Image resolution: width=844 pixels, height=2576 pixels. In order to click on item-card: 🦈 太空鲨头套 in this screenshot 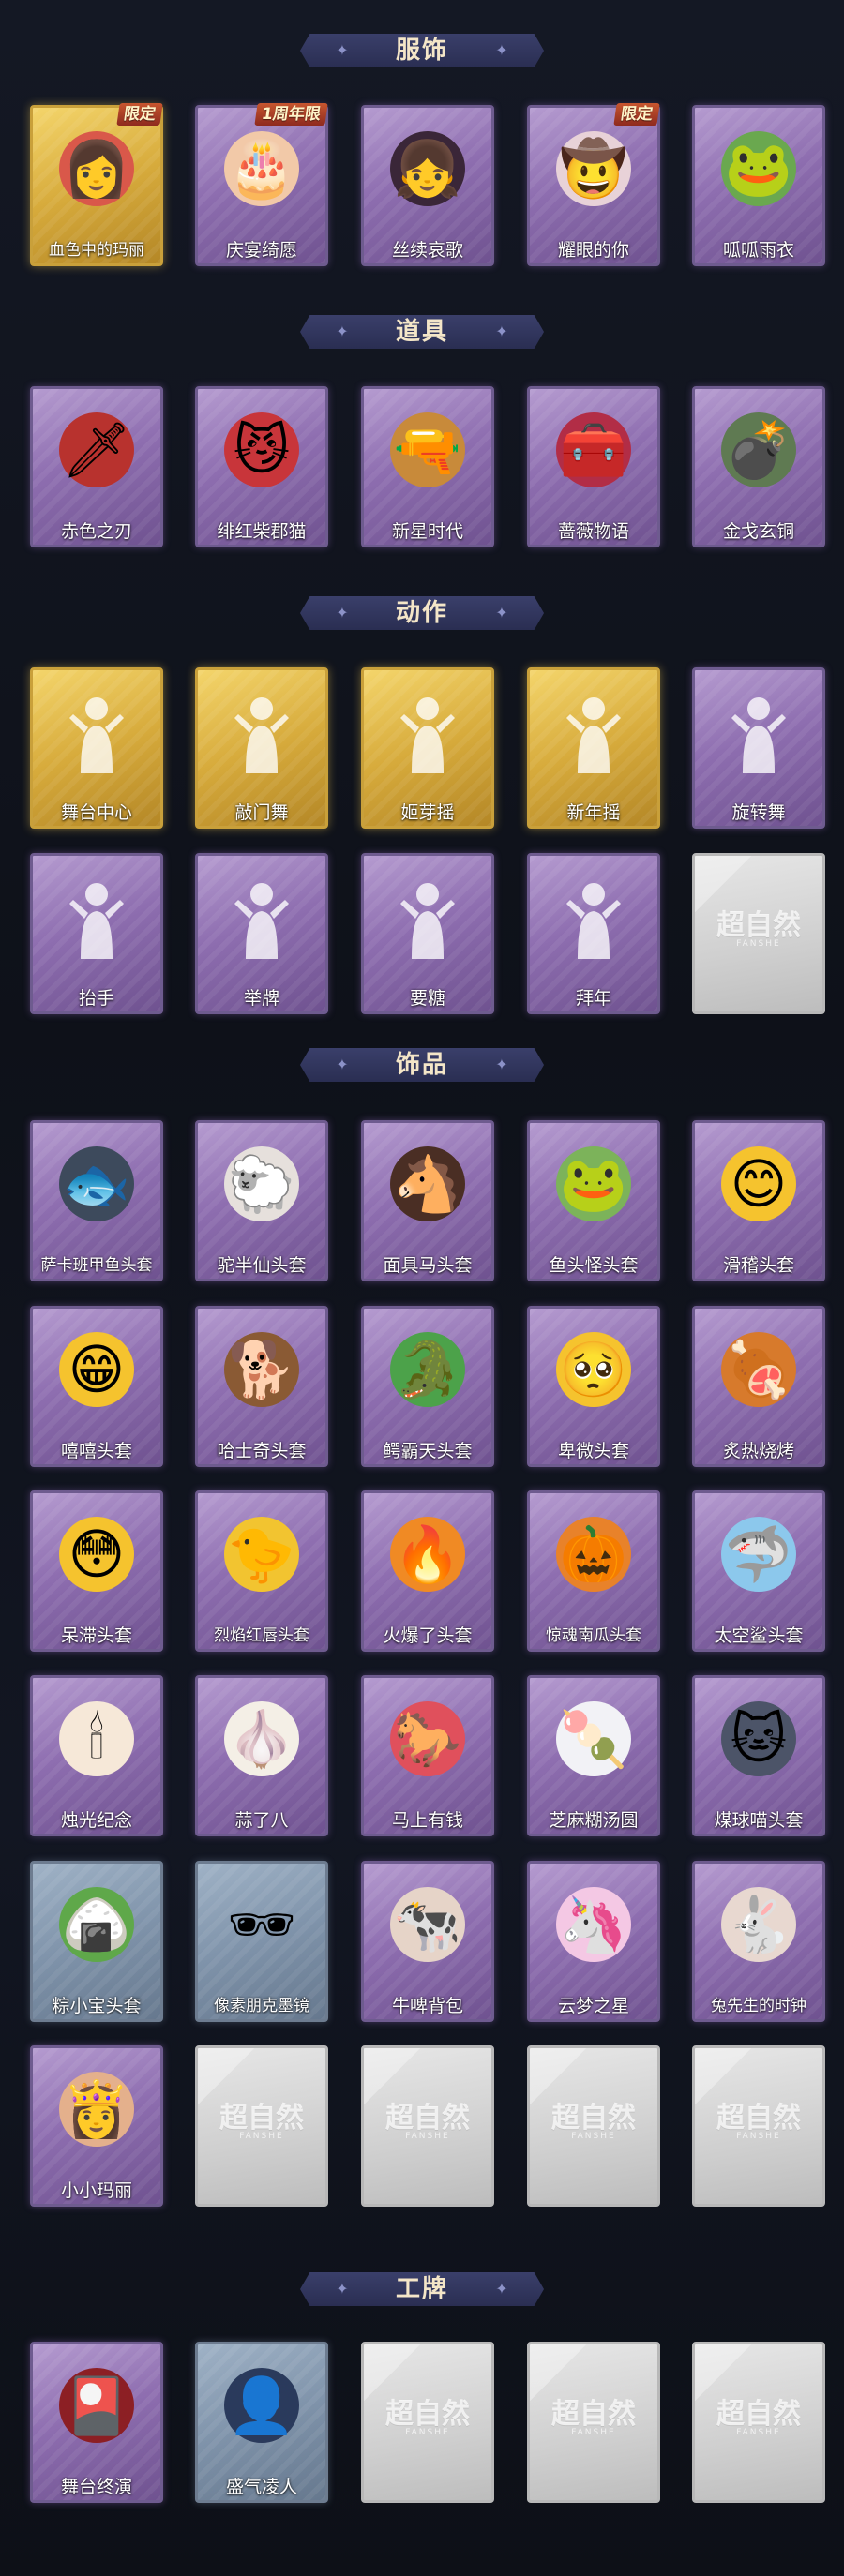, I will do `click(758, 1571)`.